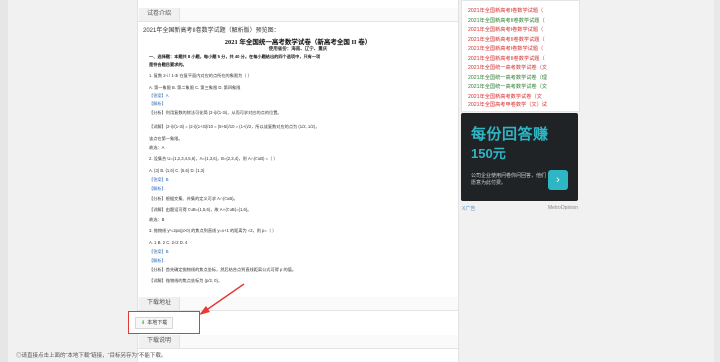 This screenshot has height=362, width=720. What do you see at coordinates (507, 77) in the screenshot?
I see `related-link: 2021年全国统一高考数学试卷（理` at bounding box center [507, 77].